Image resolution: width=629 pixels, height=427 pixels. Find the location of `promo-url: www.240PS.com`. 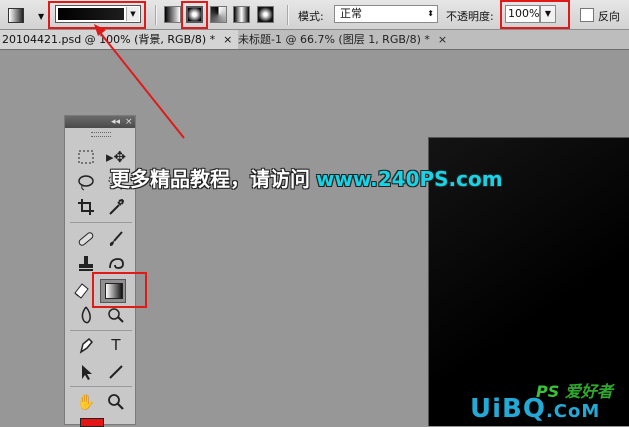

promo-url: www.240PS.com is located at coordinates (409, 179).